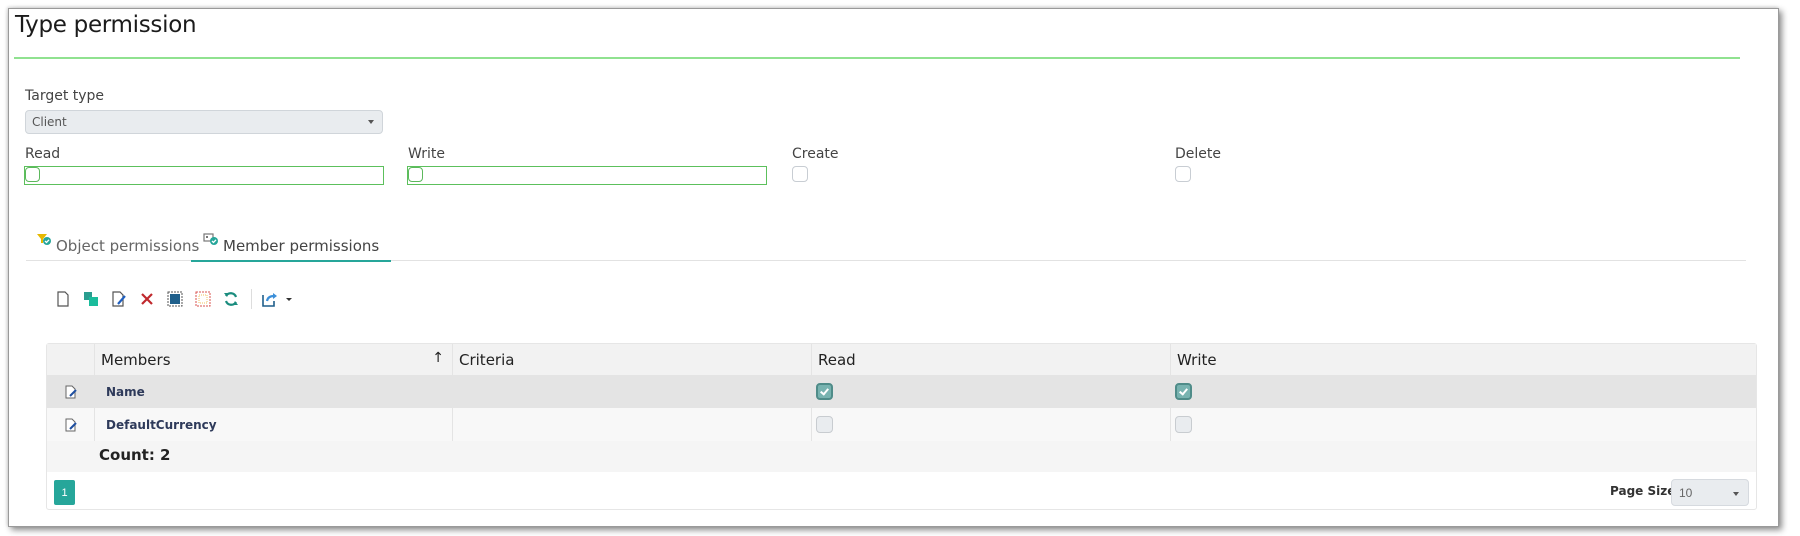 The height and width of the screenshot is (536, 1800). I want to click on write-label: Write, so click(426, 154).